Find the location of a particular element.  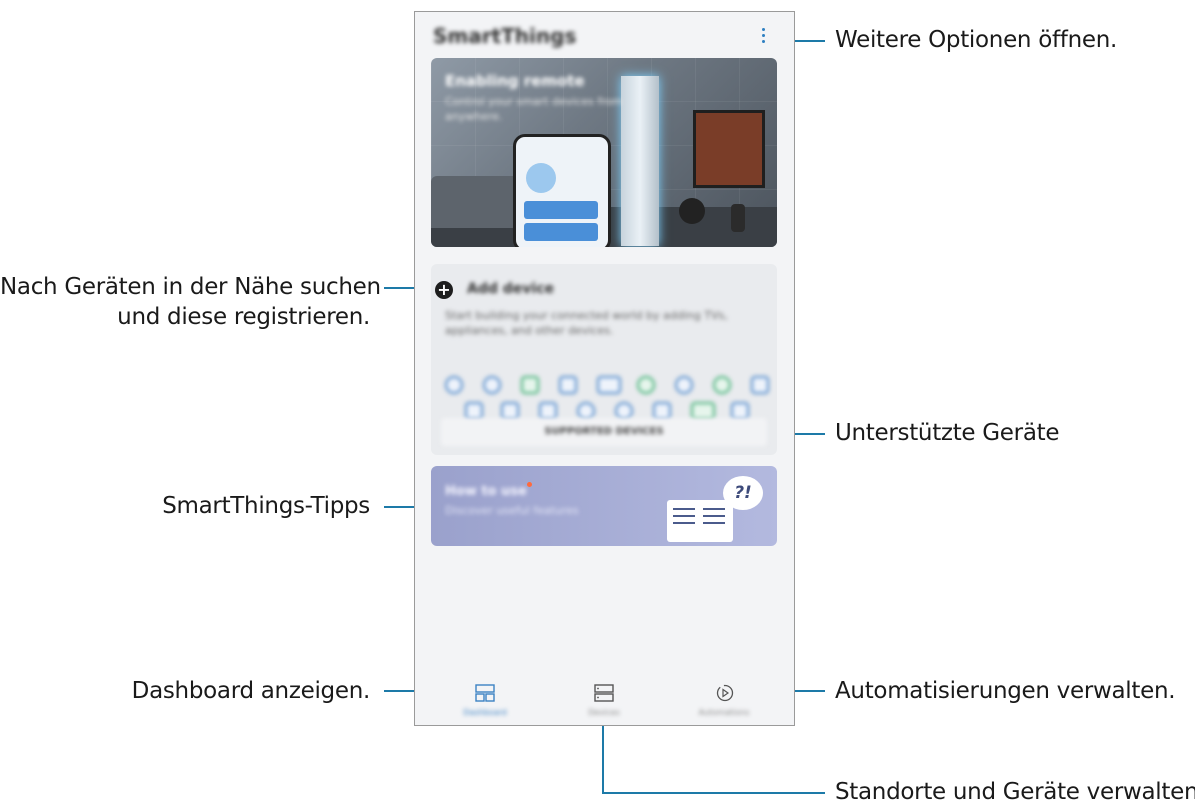

tips-illustration: ?! is located at coordinates (720, 508).